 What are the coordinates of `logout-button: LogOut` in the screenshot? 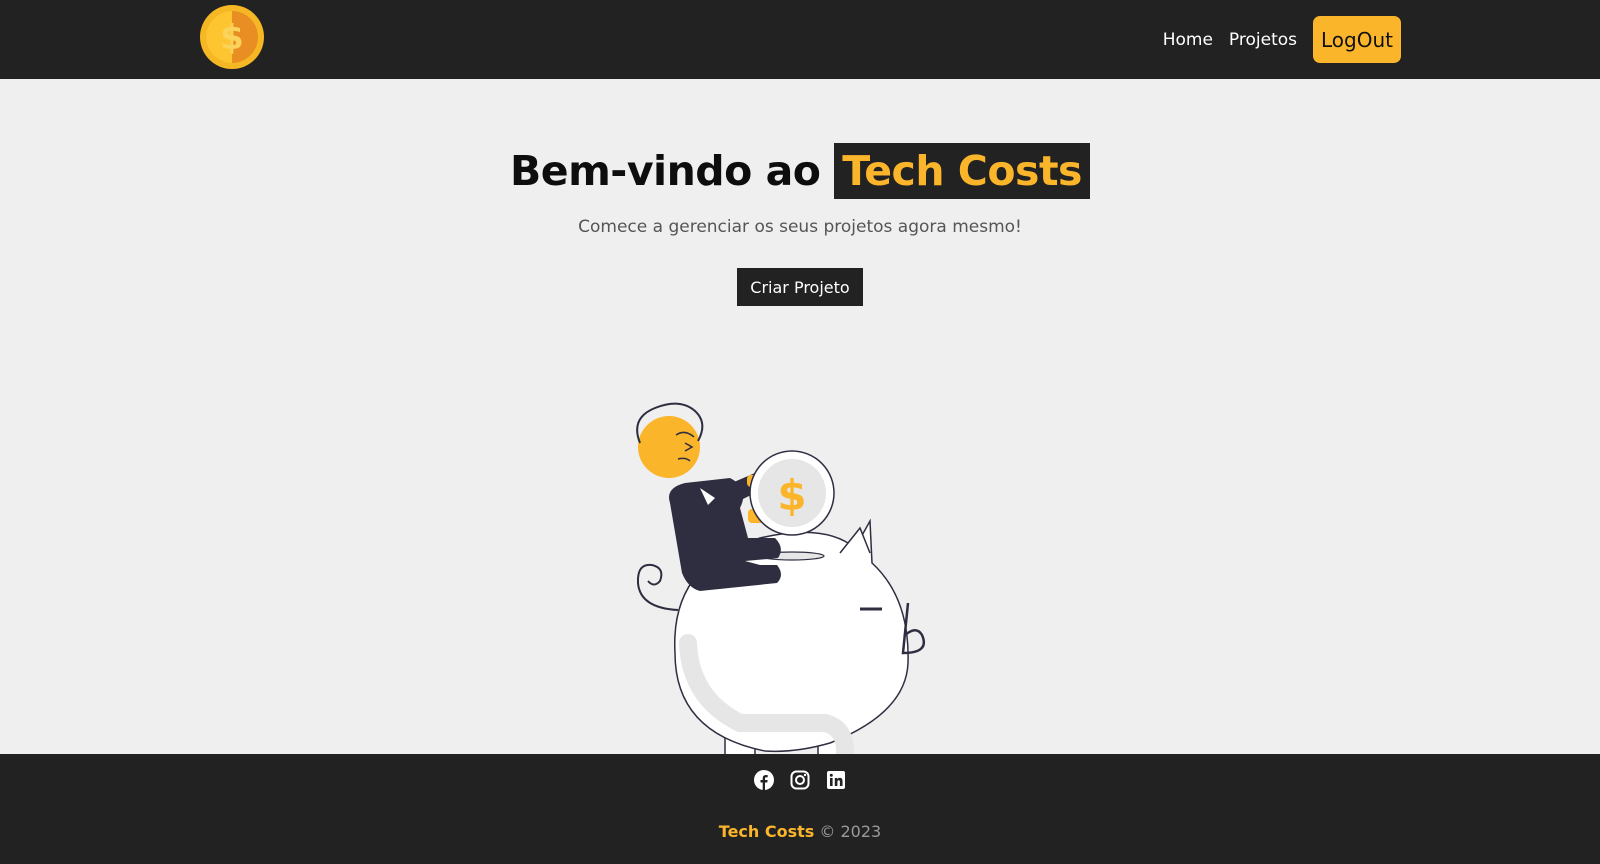 It's located at (1357, 39).